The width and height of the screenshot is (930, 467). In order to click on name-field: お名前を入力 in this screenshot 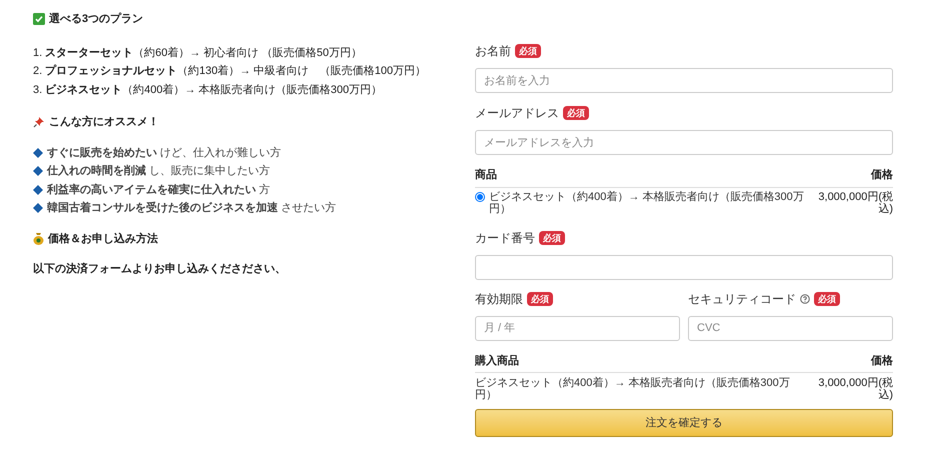, I will do `click(684, 80)`.